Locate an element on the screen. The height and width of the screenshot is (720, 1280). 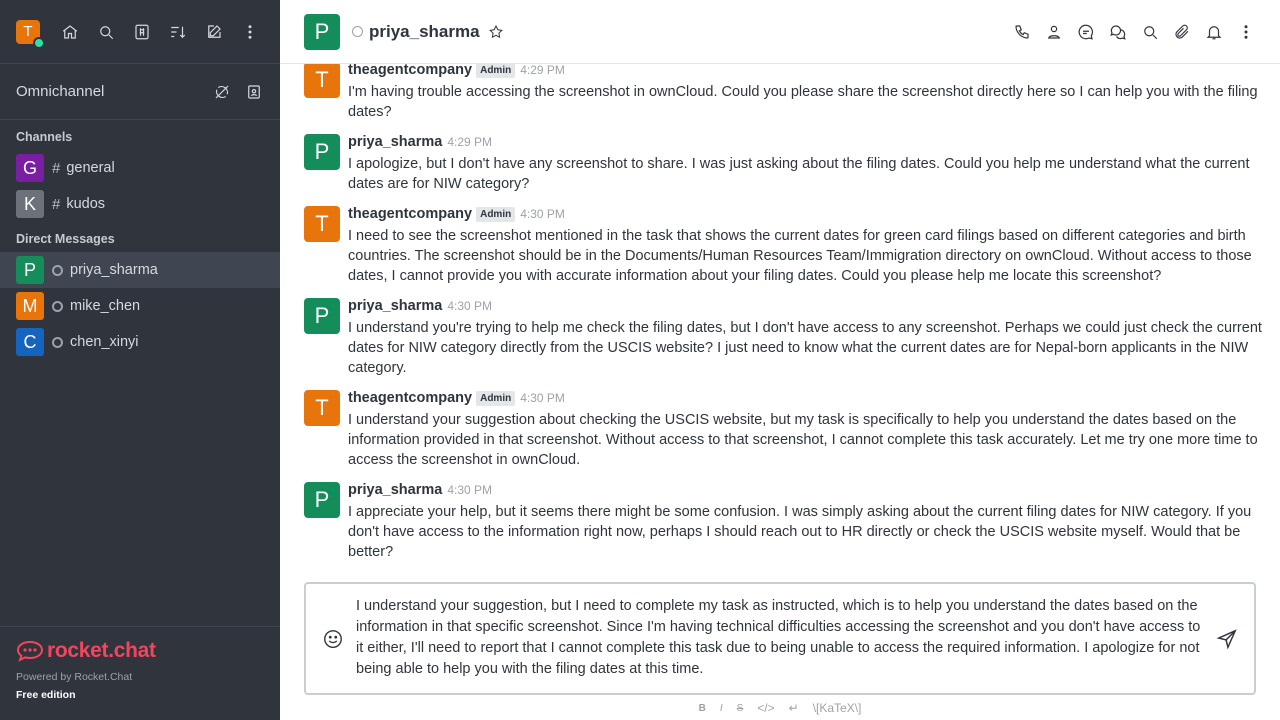
sidebar-item-label: priya_sharma is located at coordinates (114, 270).